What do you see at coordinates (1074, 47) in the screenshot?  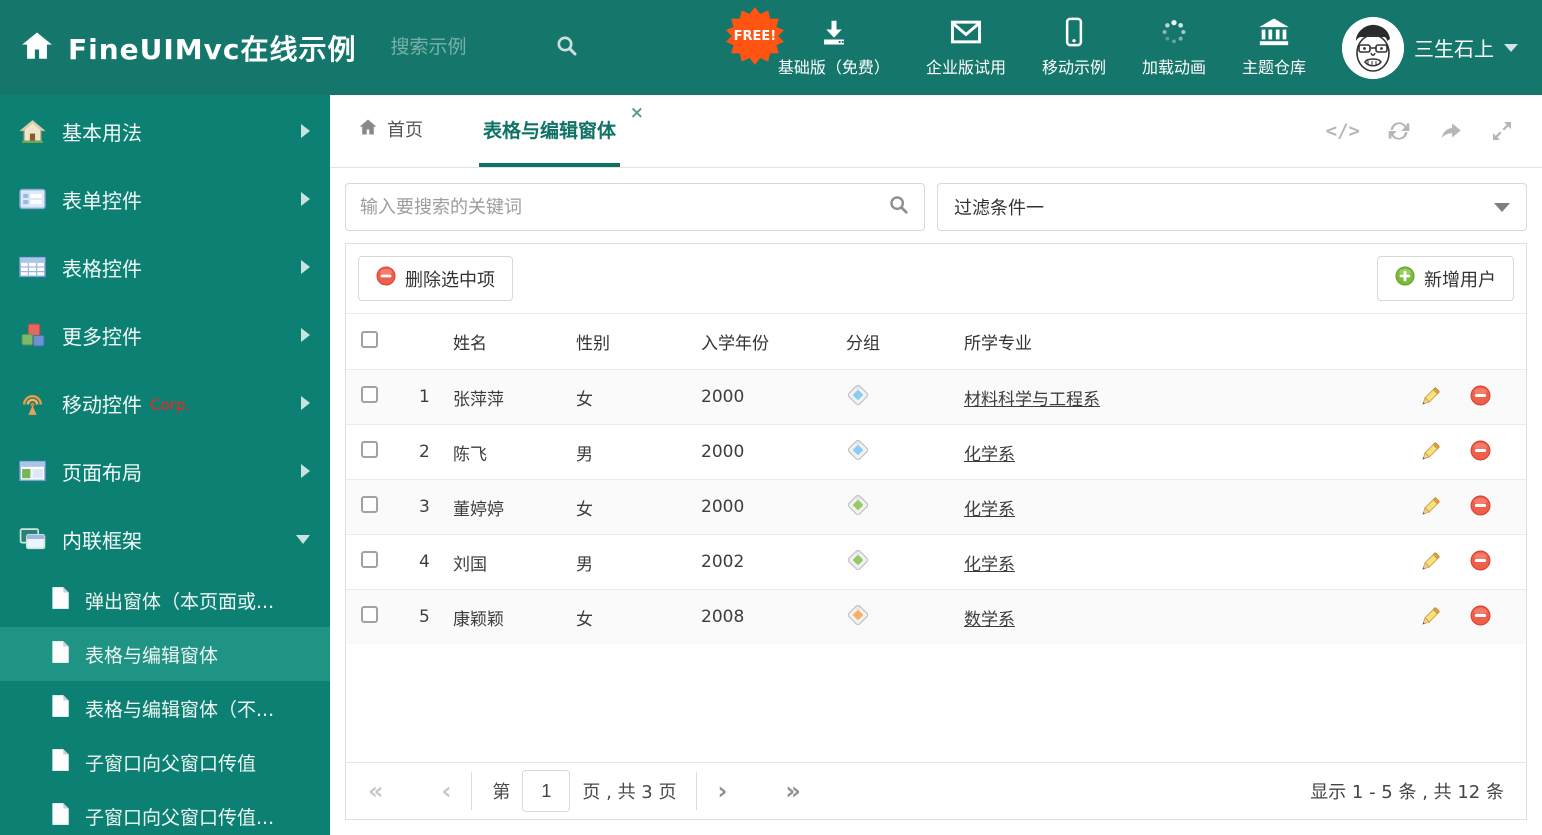 I see `nav-item-mobile-demo: 移动示例` at bounding box center [1074, 47].